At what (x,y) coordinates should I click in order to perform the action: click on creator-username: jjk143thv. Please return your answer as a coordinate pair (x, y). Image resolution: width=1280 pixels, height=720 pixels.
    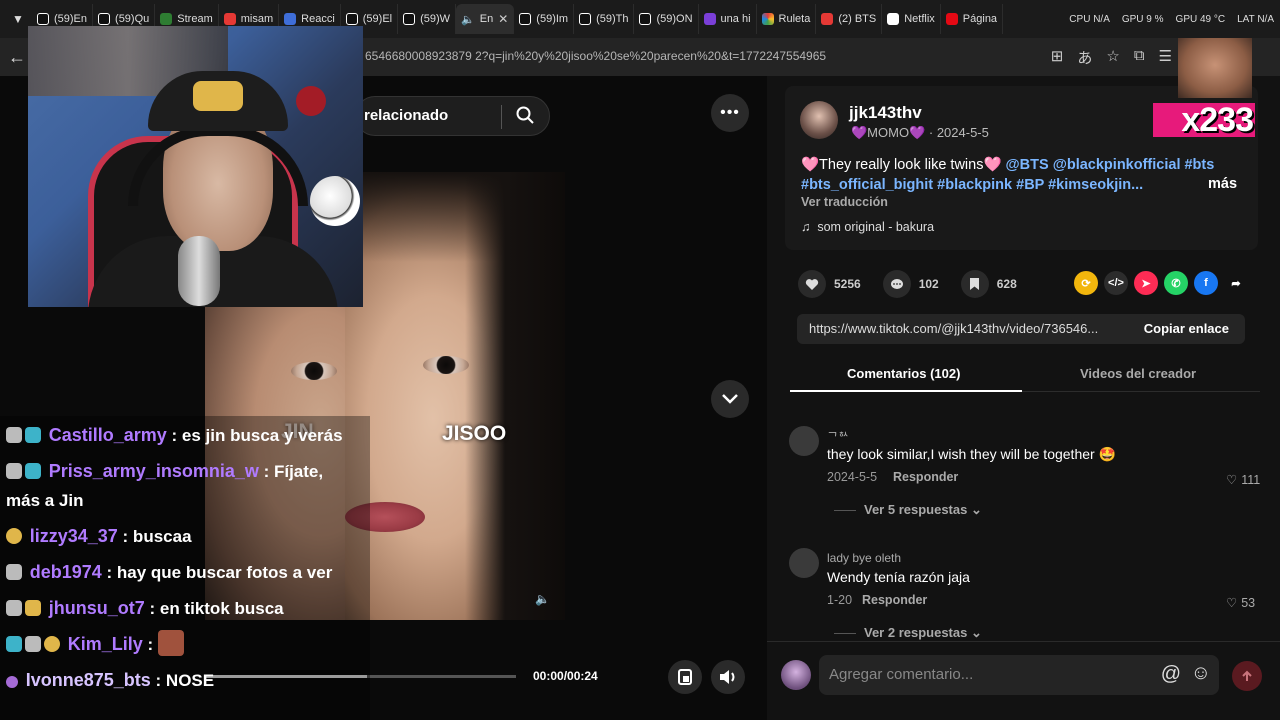
    Looking at the image, I should click on (885, 113).